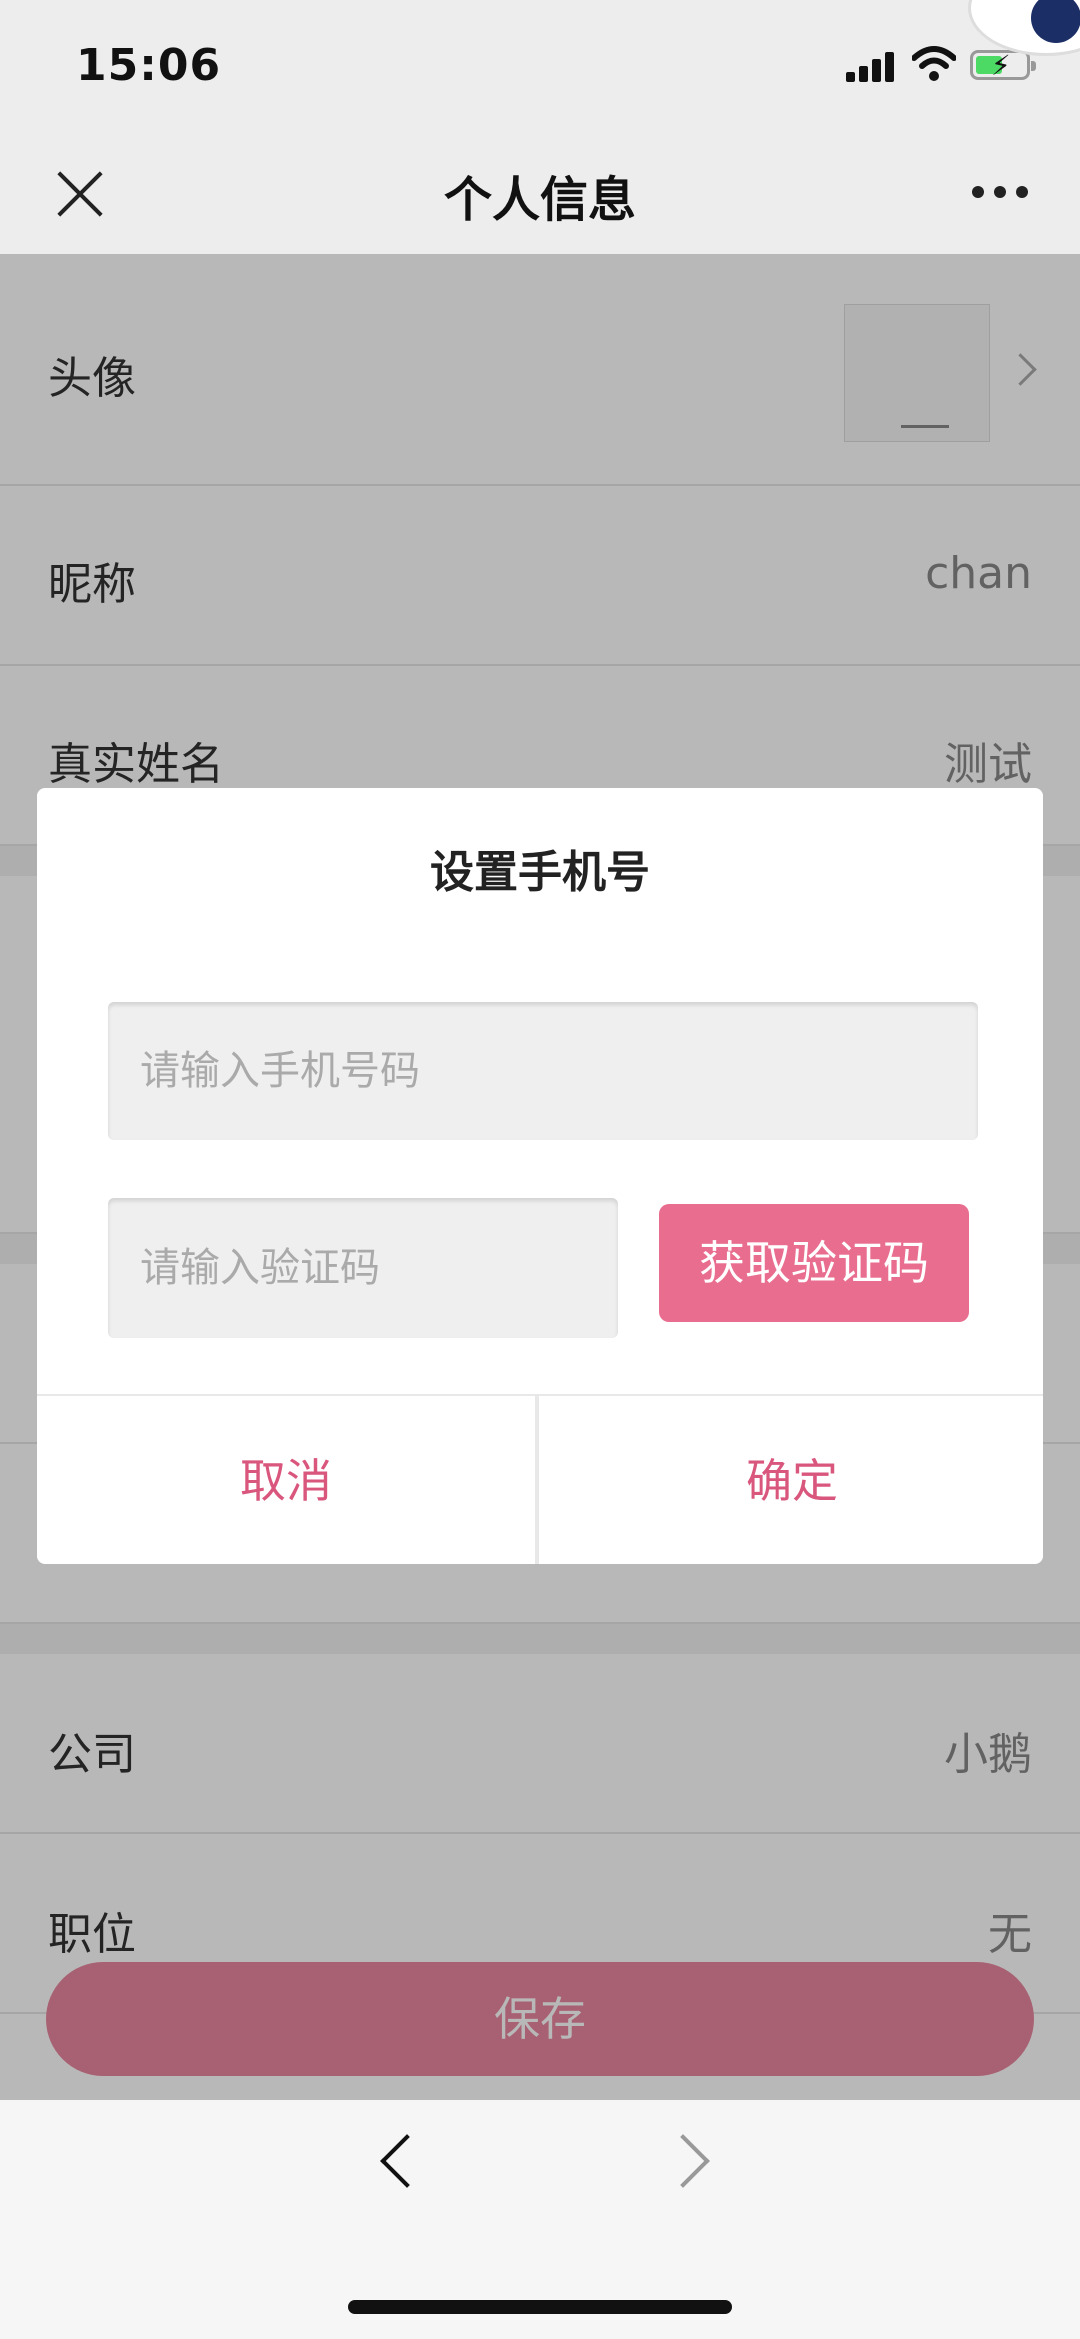 This screenshot has width=1080, height=2339. Describe the element at coordinates (814, 1263) in the screenshot. I see `get-code-button: 获取验证码` at that location.